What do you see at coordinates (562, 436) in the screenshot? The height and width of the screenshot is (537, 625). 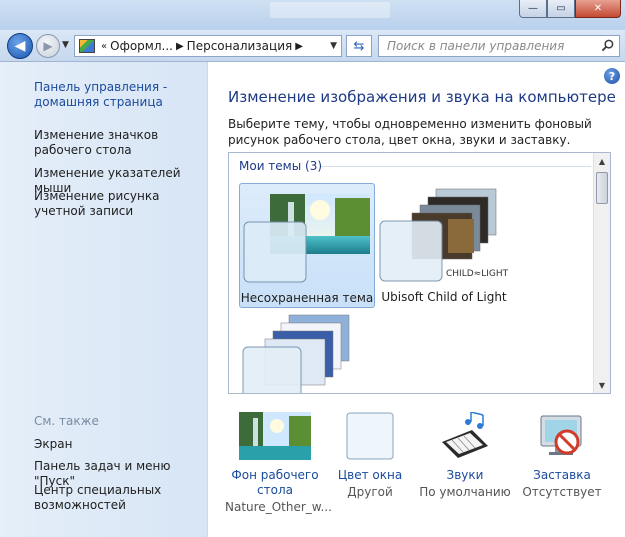 I see `screensaver-disabled-icon` at bounding box center [562, 436].